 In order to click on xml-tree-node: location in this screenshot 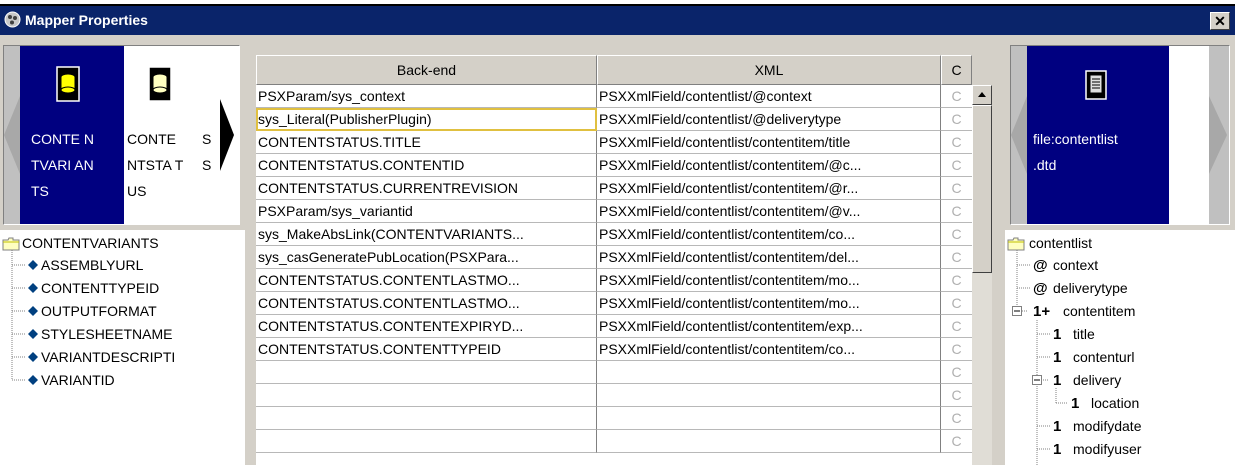, I will do `click(1115, 403)`.